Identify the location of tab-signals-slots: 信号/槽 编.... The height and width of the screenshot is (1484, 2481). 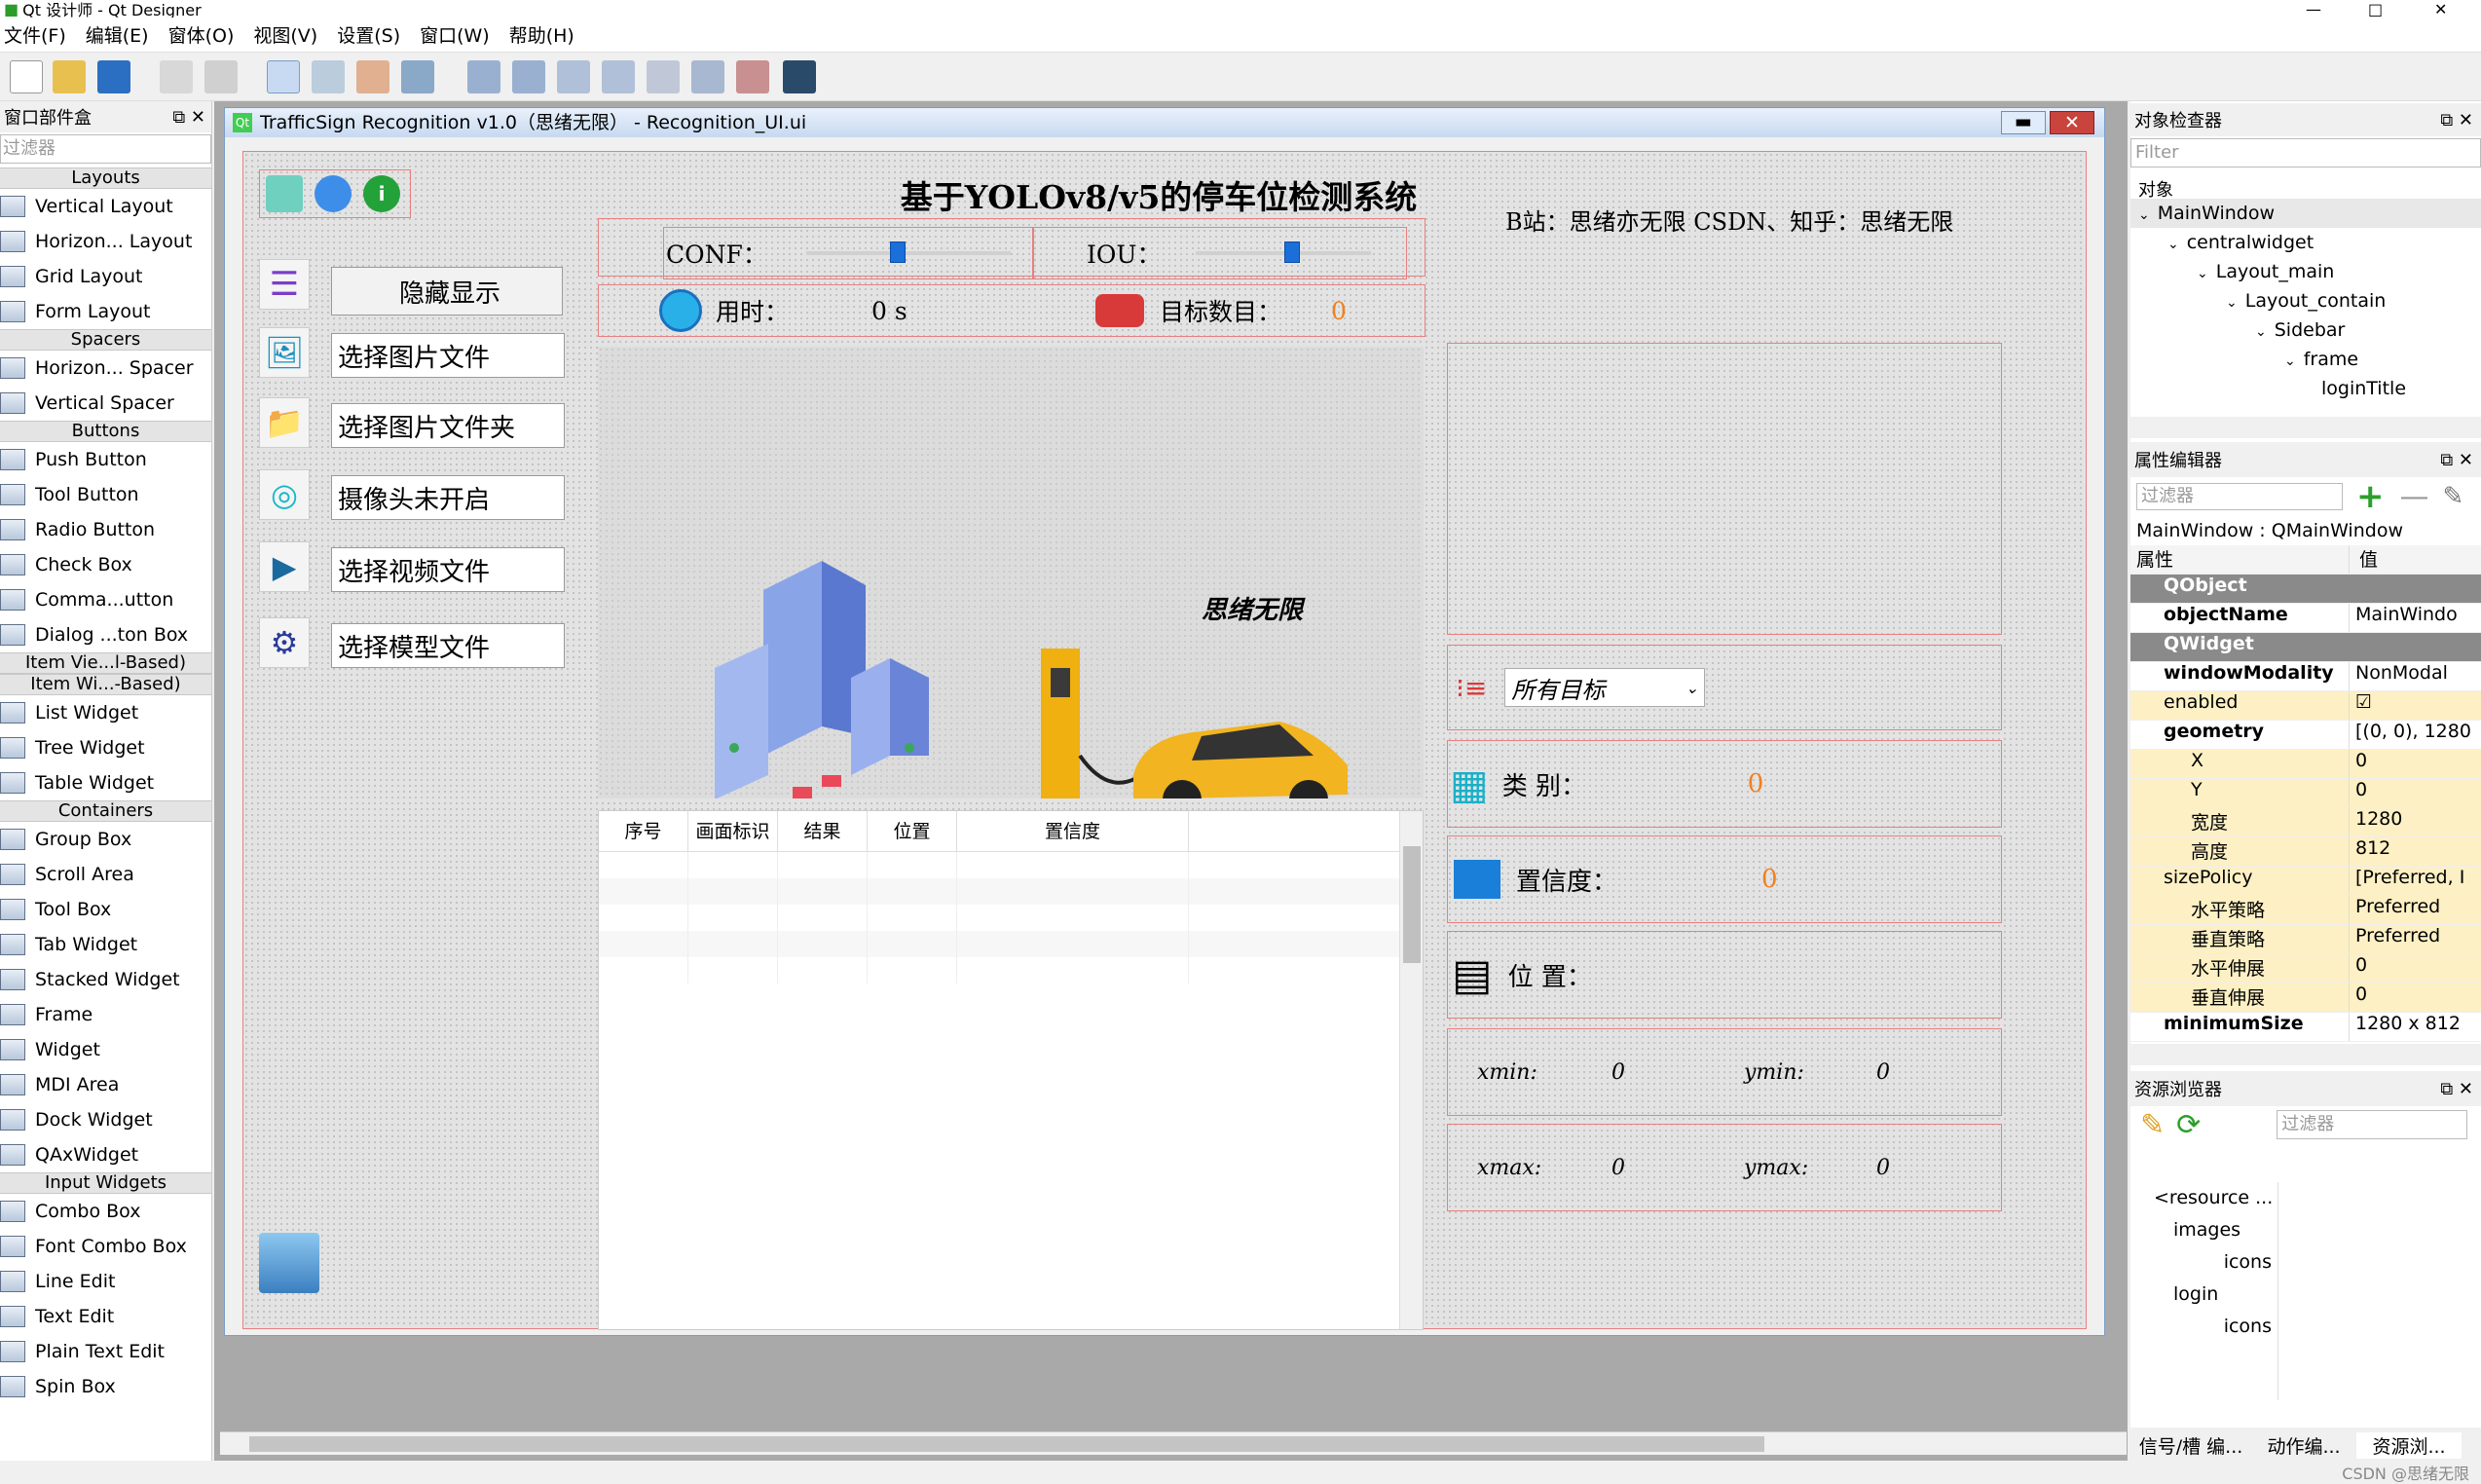
(2190, 1445).